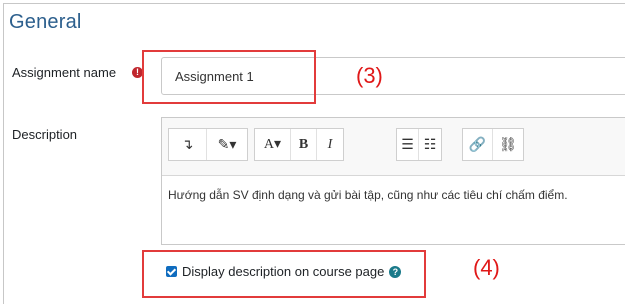  I want to click on toolbar-group-format: ↴ ✎▾, so click(208, 144).